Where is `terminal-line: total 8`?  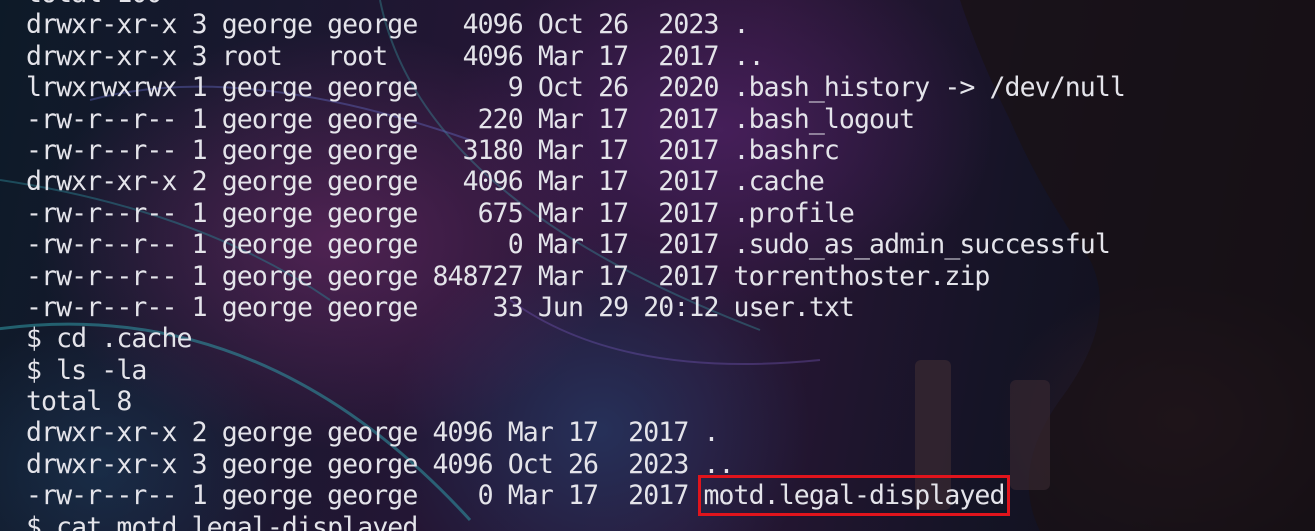
terminal-line: total 8 is located at coordinates (575, 401).